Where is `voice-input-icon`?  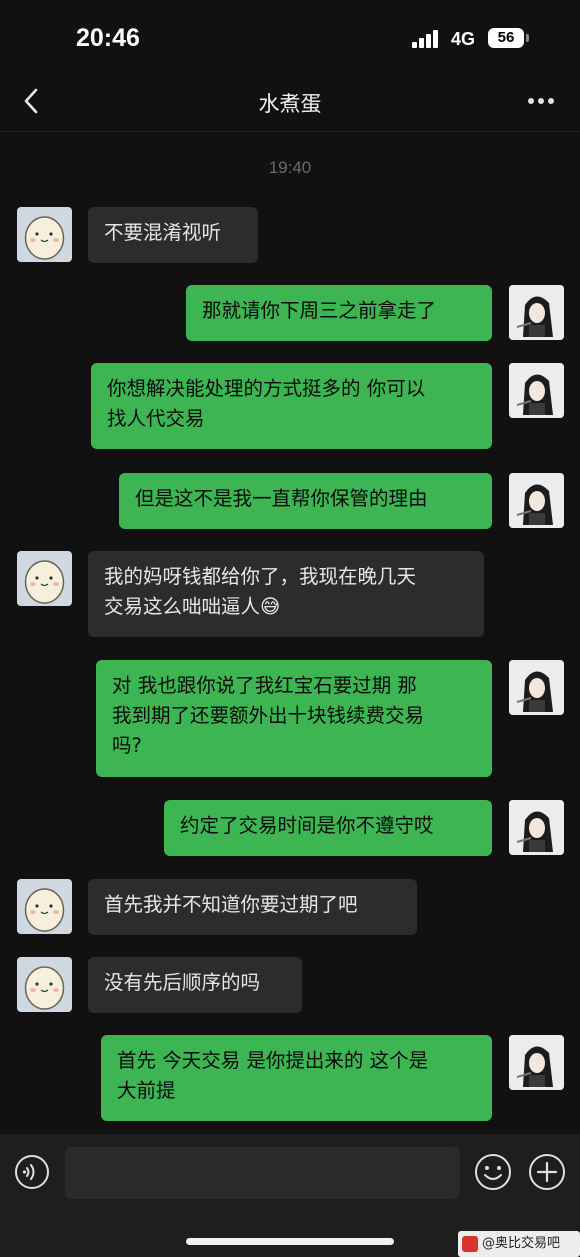
voice-input-icon is located at coordinates (32, 1172).